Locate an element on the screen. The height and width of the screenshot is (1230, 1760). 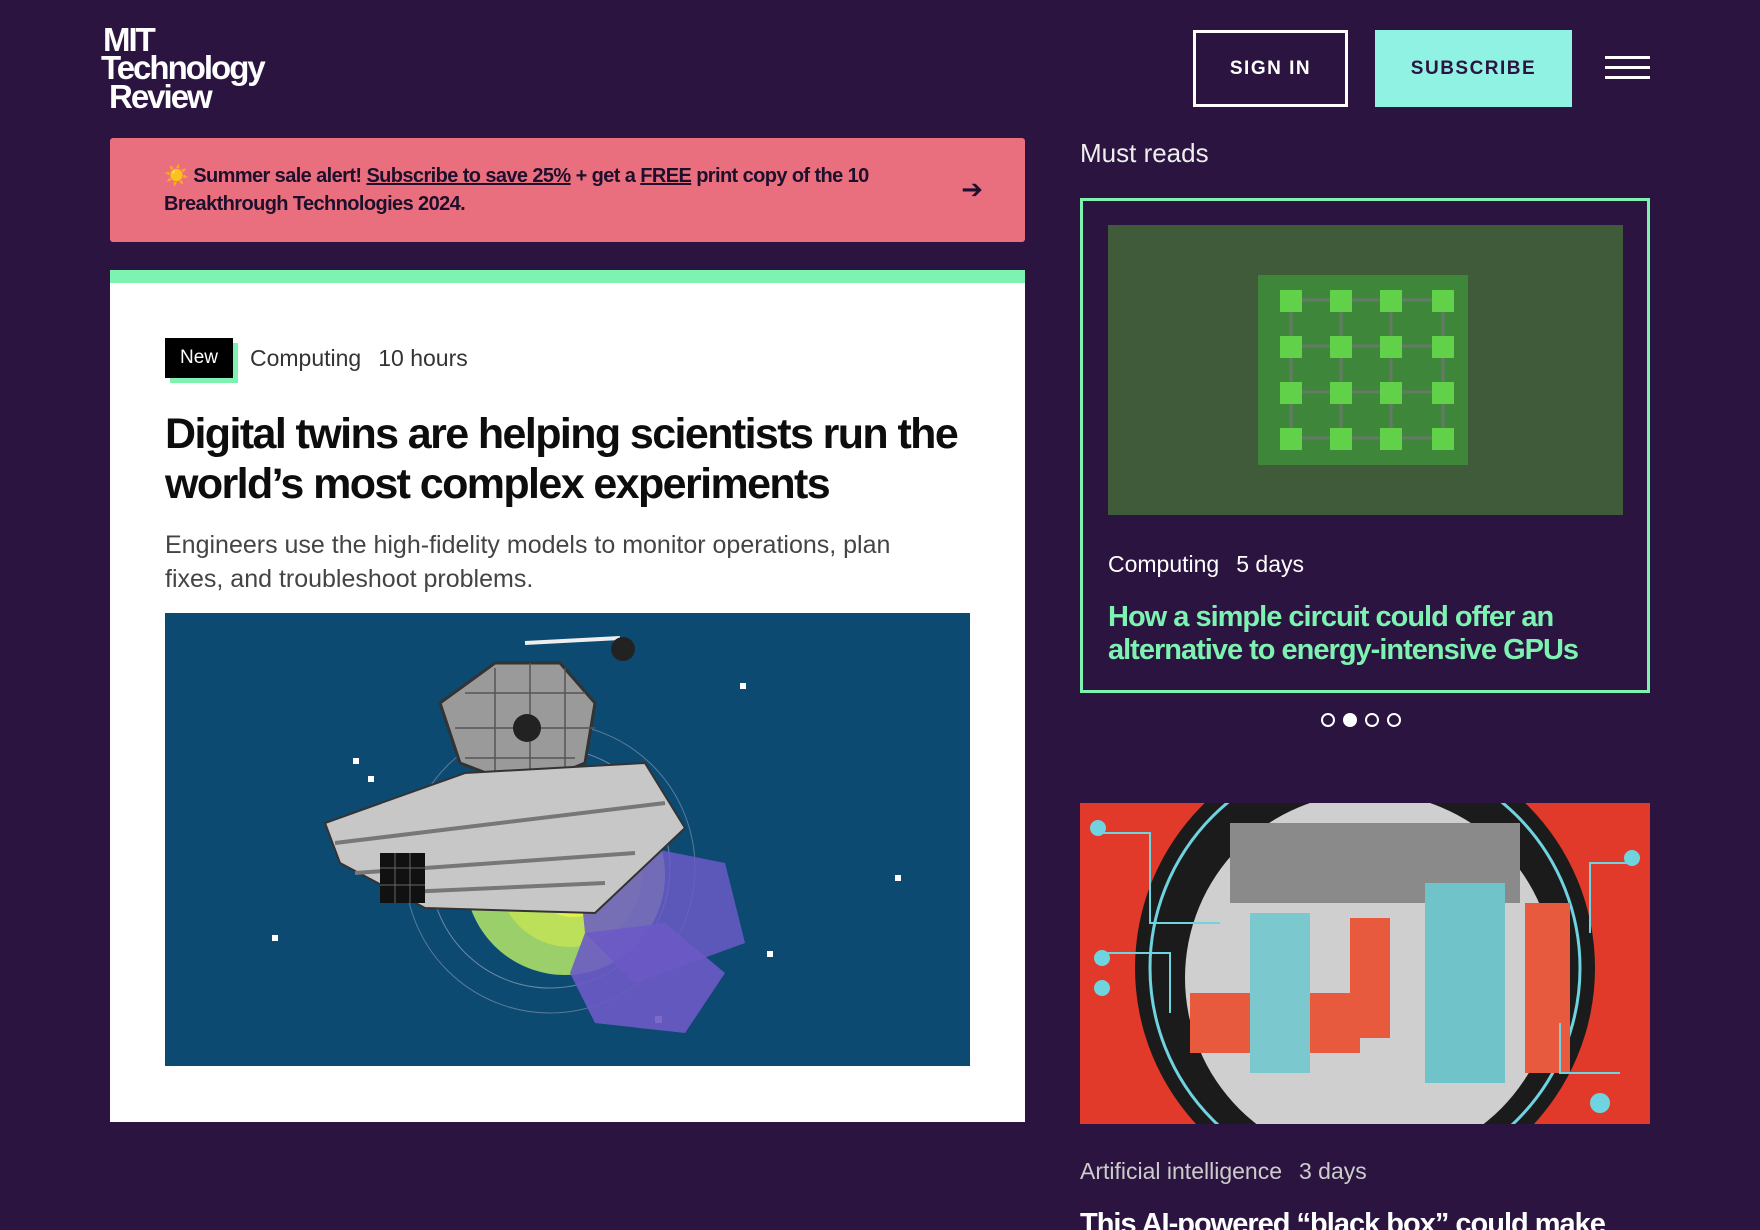
featured-meta: New Computing 10 hours is located at coordinates (316, 360).